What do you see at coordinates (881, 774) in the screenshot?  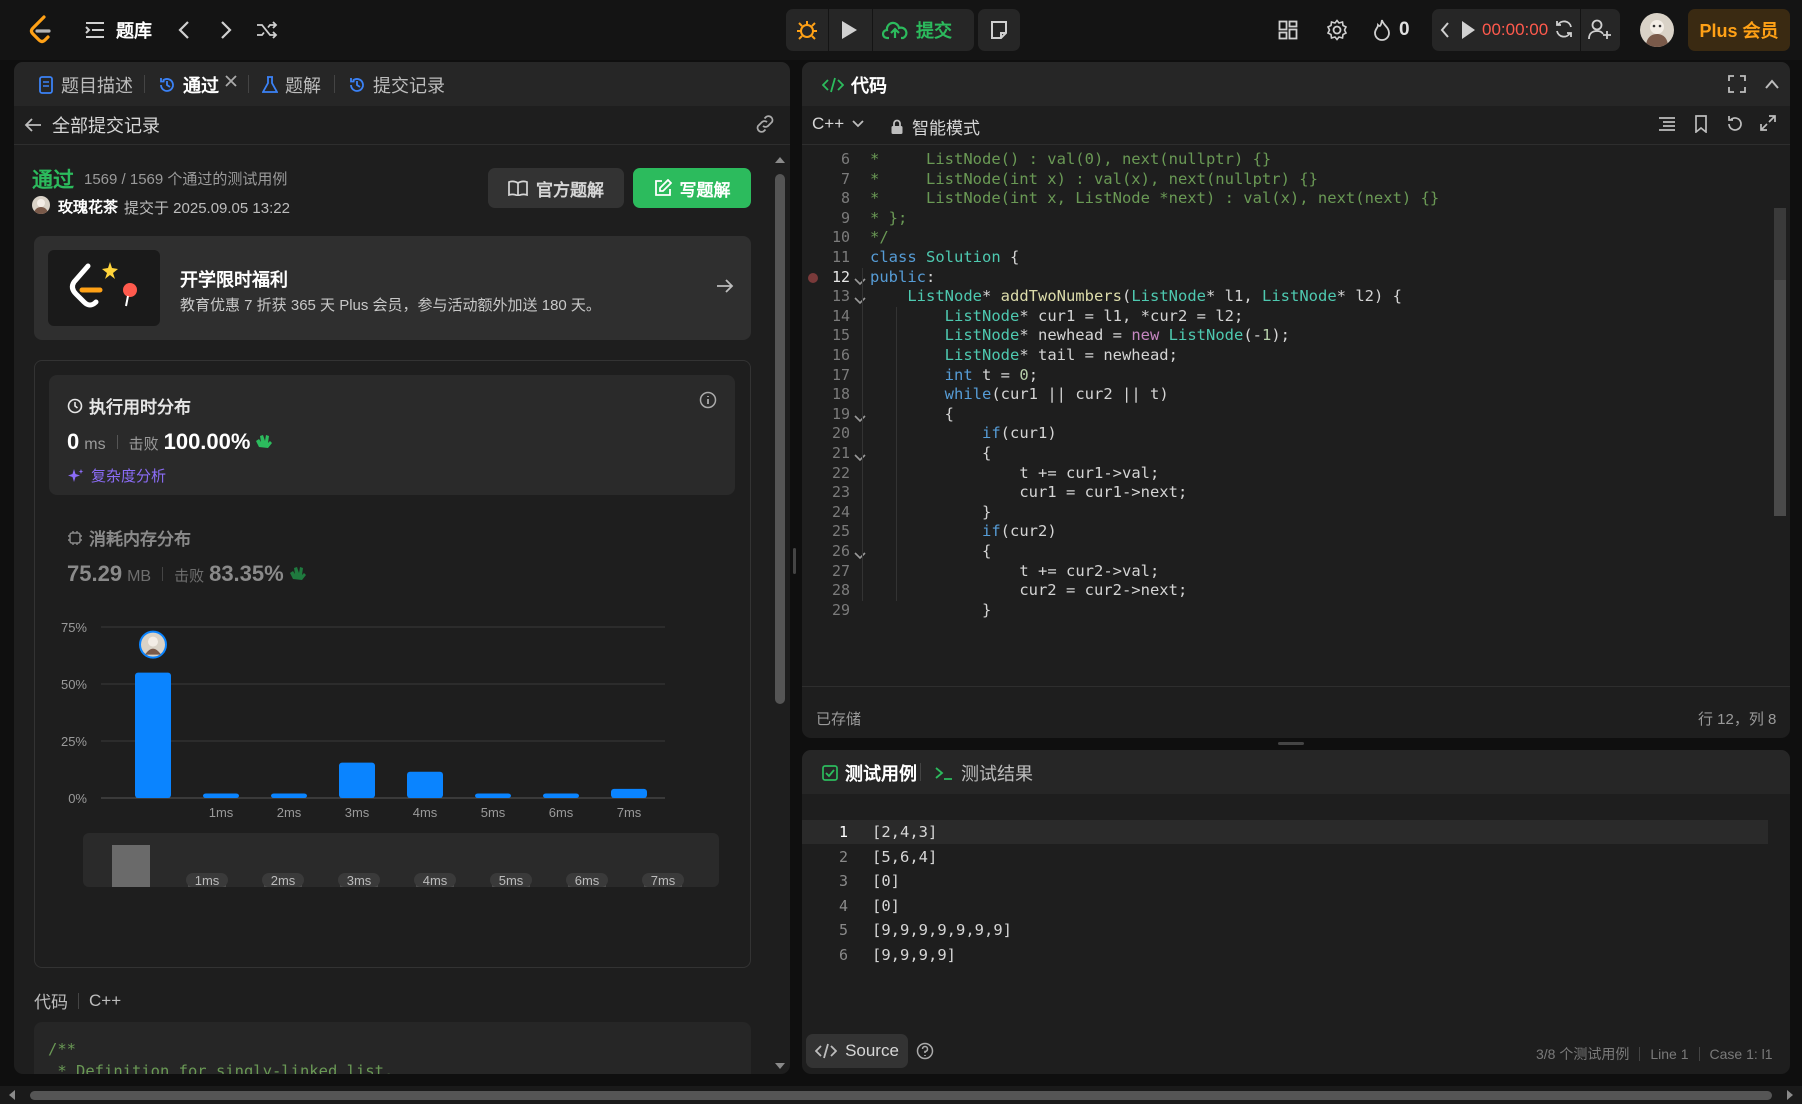 I see `tab-testcases-label: 测试用例` at bounding box center [881, 774].